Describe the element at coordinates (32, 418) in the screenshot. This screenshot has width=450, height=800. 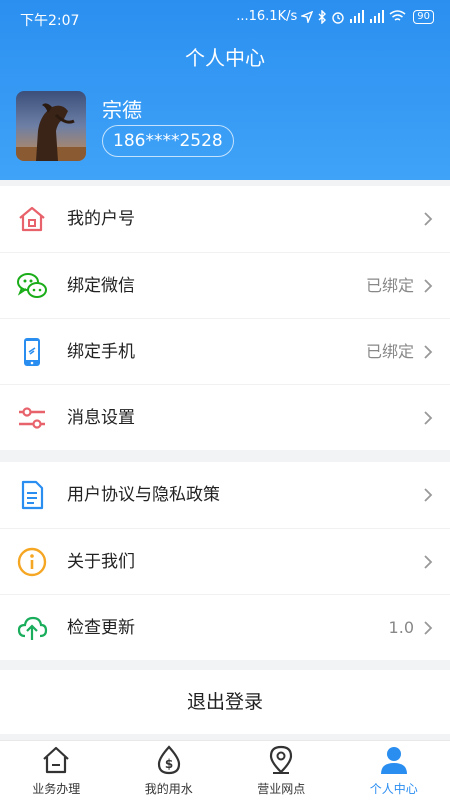
I see `sliders-icon` at that location.